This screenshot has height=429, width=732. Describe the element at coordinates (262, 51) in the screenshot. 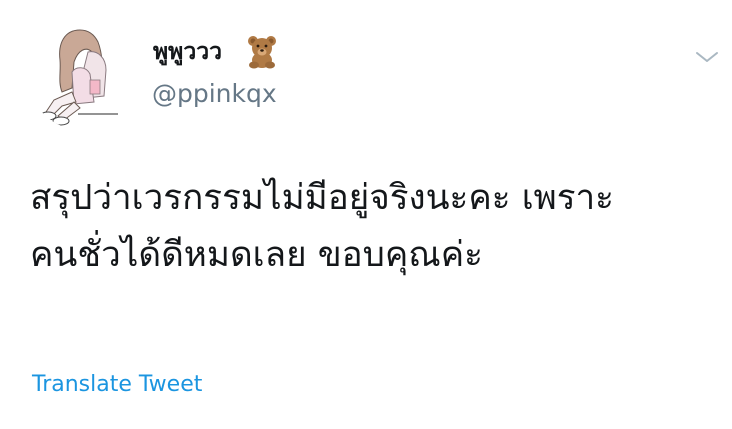

I see `teddy-bear-icon` at that location.